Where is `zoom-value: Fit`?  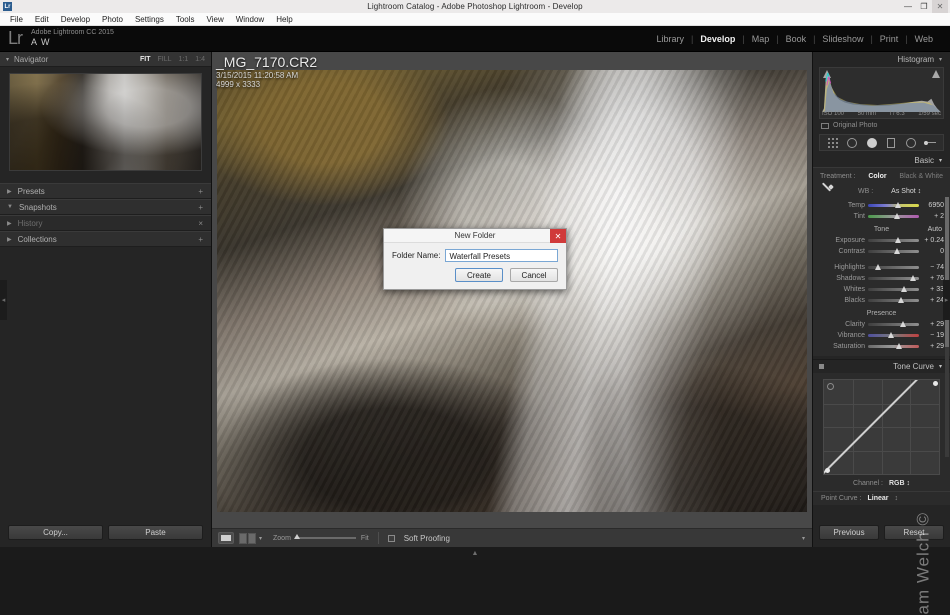 zoom-value: Fit is located at coordinates (364, 538).